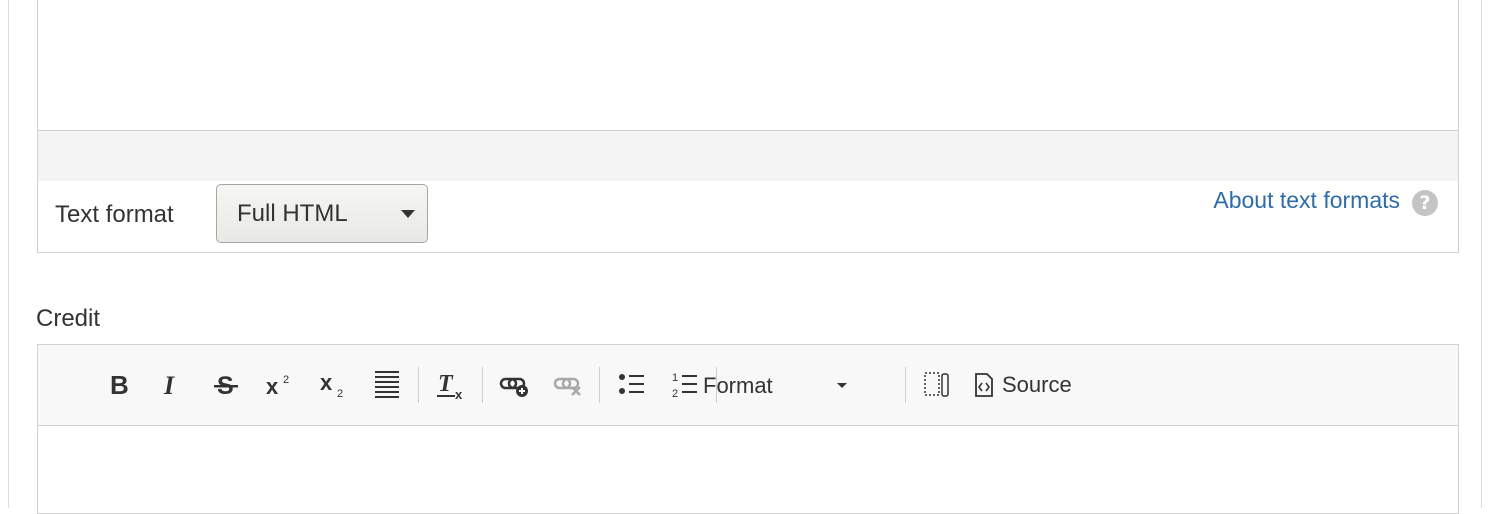  I want to click on bold-icon: B, so click(119, 385).